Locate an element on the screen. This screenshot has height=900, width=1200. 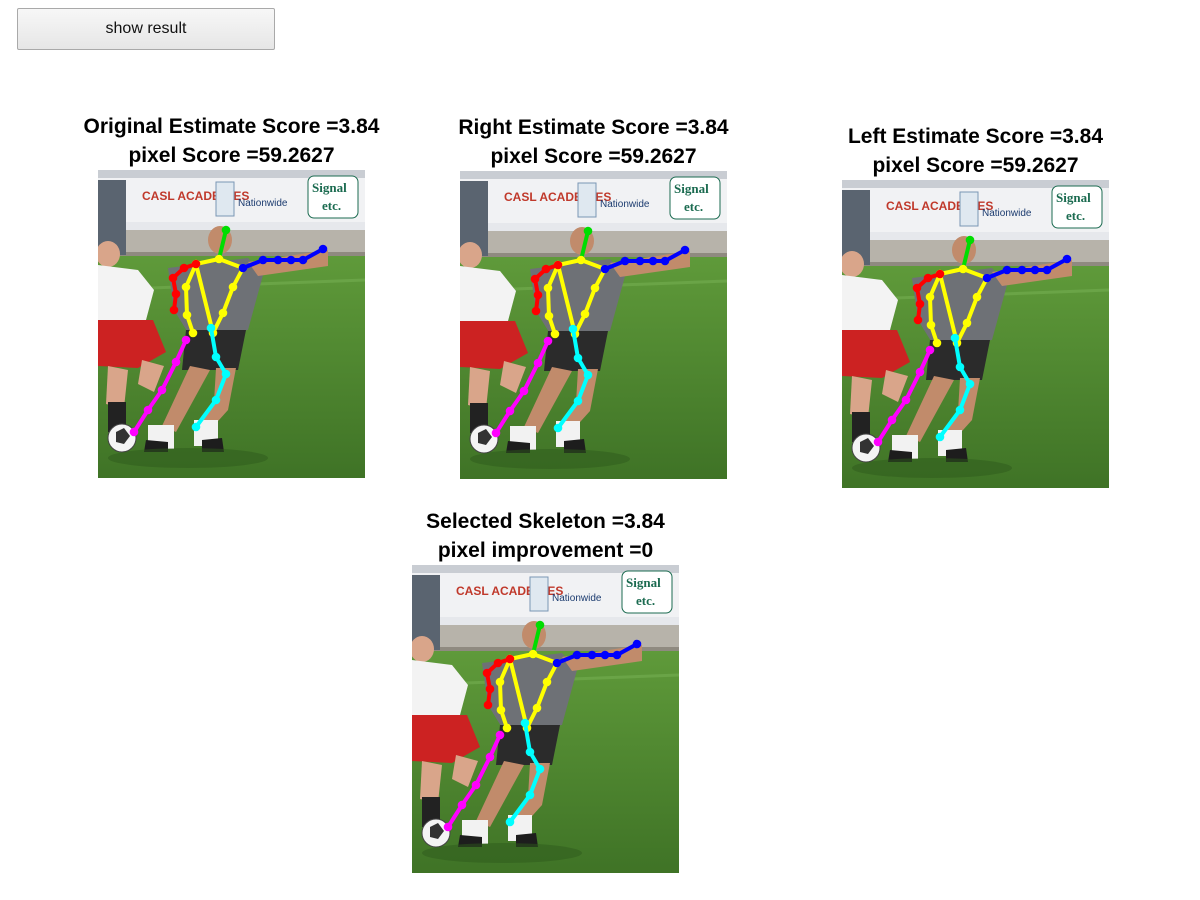
panel-title: Right Estimate Score =3.84 is located at coordinates (593, 127).